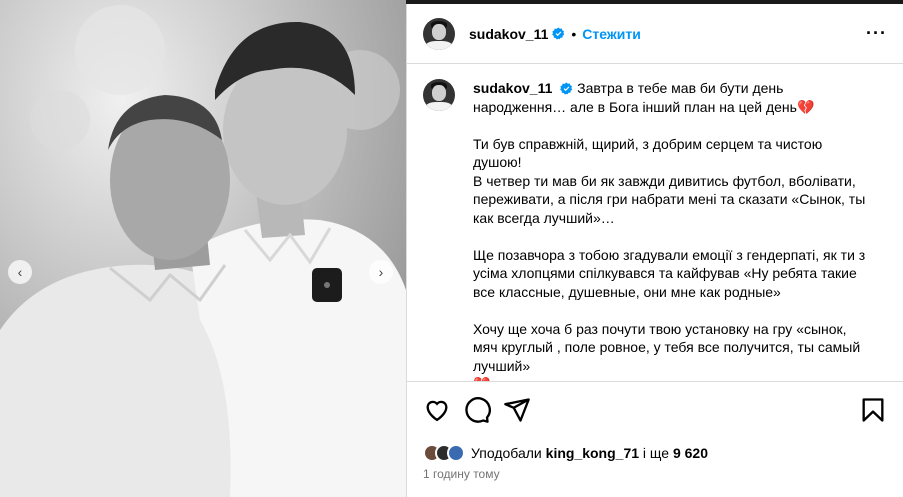 The image size is (903, 497). What do you see at coordinates (456, 453) in the screenshot?
I see `liker-avatar` at bounding box center [456, 453].